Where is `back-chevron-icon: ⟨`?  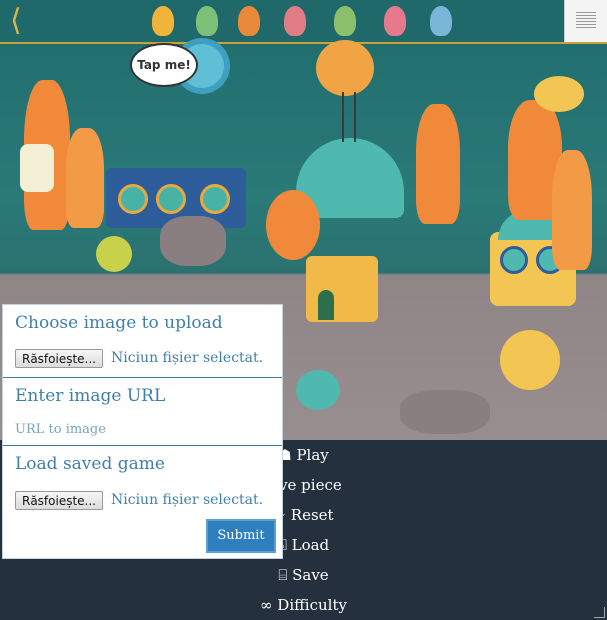 back-chevron-icon: ⟨ is located at coordinates (26, 22).